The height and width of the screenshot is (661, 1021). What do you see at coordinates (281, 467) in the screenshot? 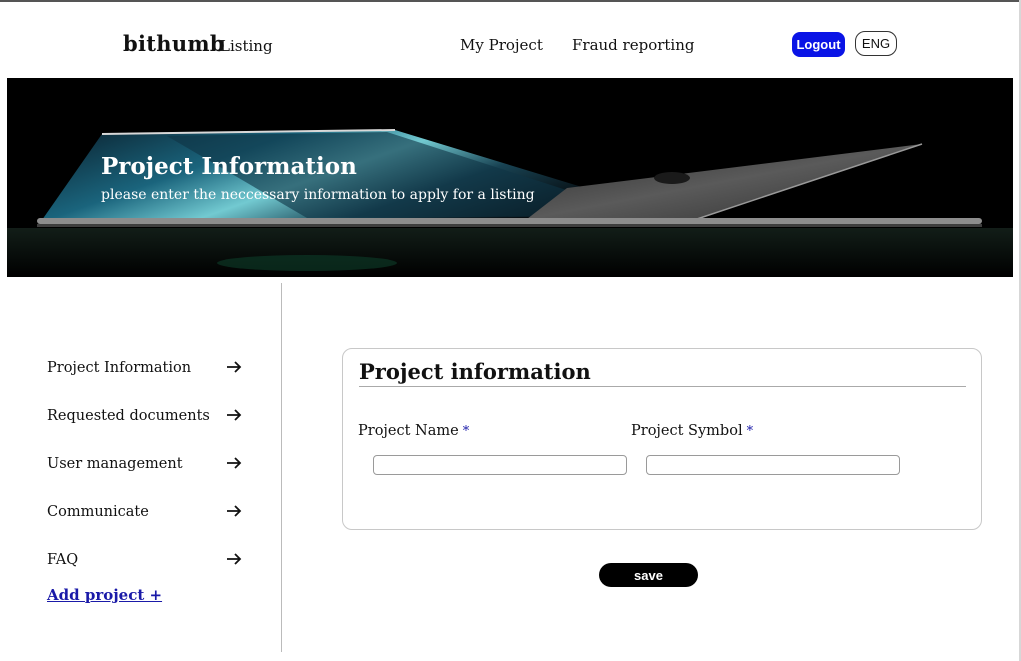
I see `sidebar-divider` at bounding box center [281, 467].